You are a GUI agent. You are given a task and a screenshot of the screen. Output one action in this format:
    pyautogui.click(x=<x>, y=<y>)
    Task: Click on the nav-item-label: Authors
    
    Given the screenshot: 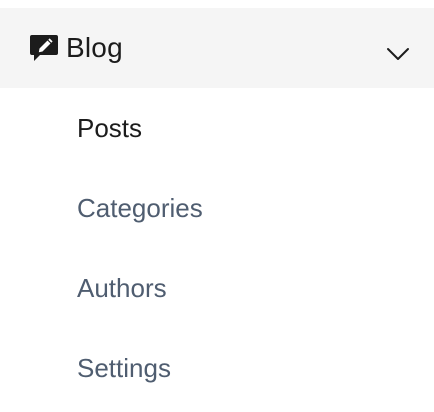 What is the action you would take?
    pyautogui.click(x=122, y=288)
    